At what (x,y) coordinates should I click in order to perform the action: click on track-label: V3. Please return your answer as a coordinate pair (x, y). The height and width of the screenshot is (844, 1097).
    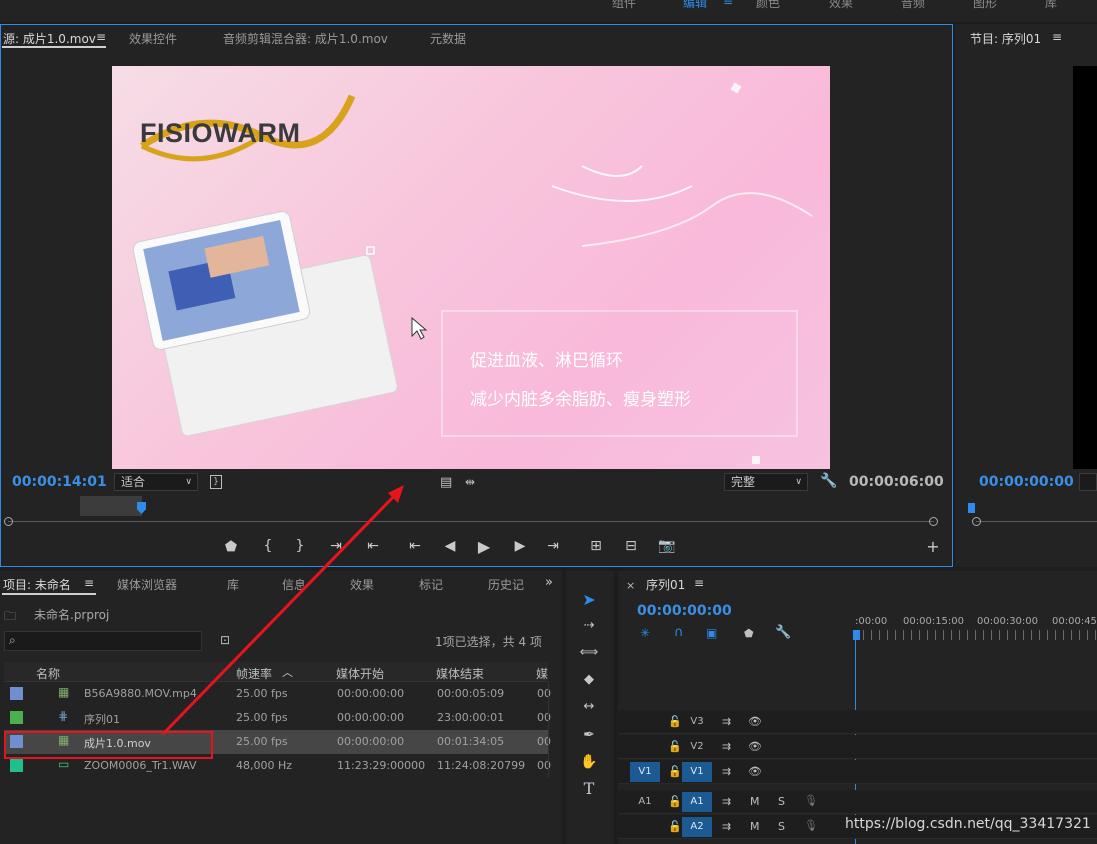
    Looking at the image, I should click on (697, 722).